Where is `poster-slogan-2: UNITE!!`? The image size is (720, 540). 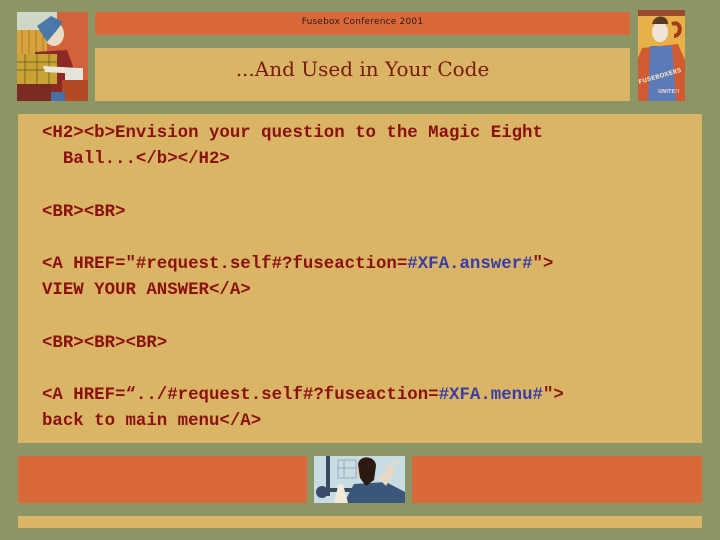
poster-slogan-2: UNITE!! is located at coordinates (669, 92).